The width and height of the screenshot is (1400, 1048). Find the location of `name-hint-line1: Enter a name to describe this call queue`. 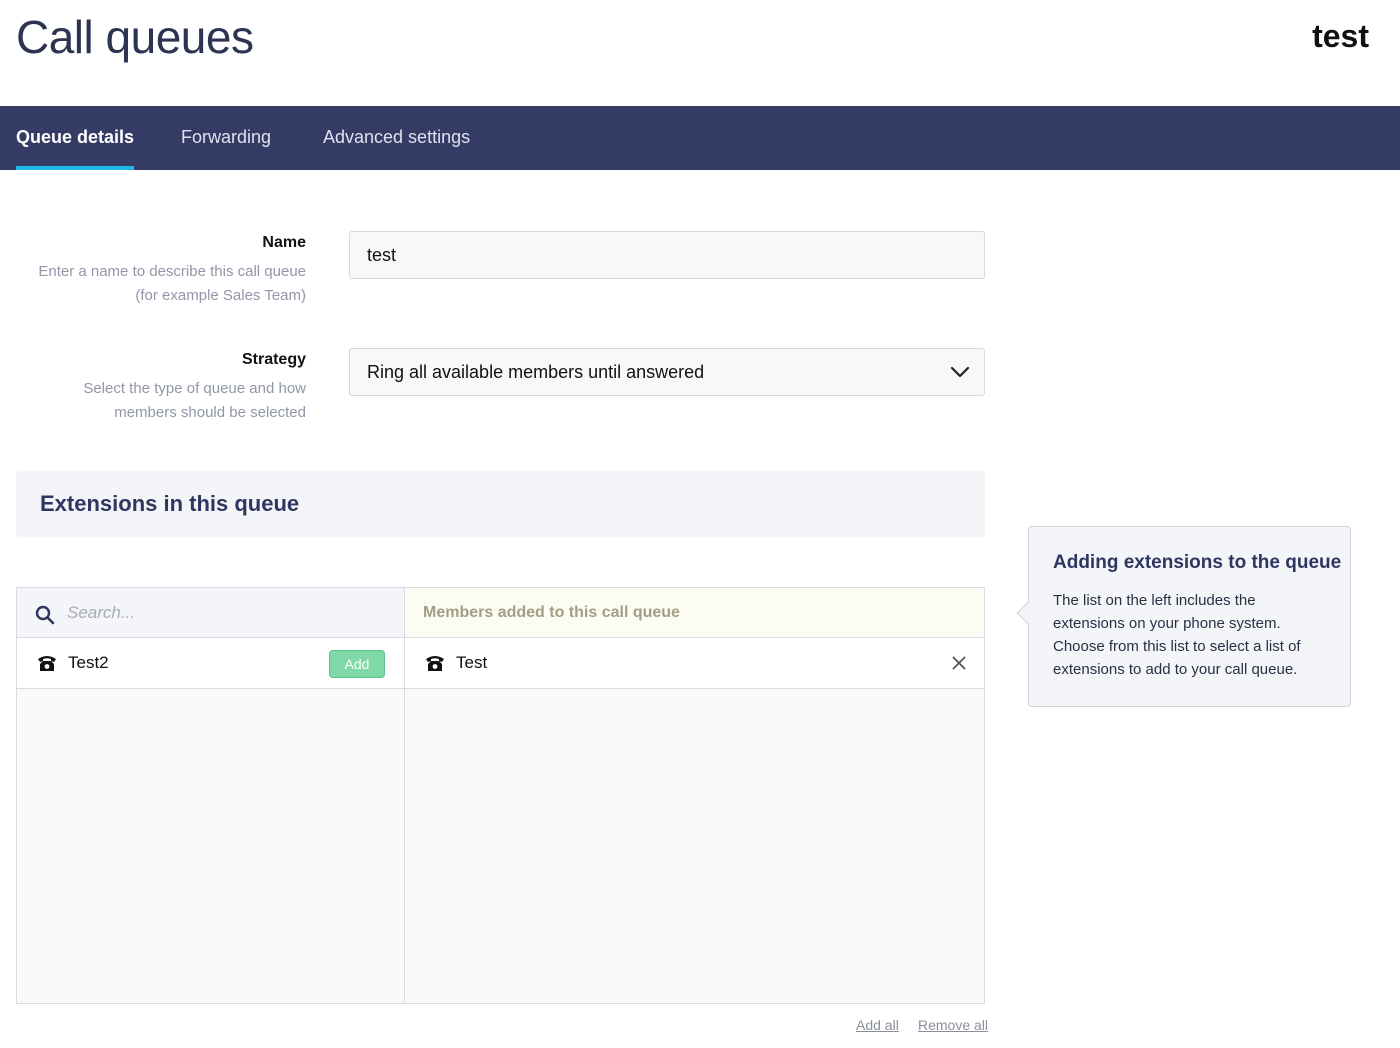

name-hint-line1: Enter a name to describe this call queue is located at coordinates (172, 271).